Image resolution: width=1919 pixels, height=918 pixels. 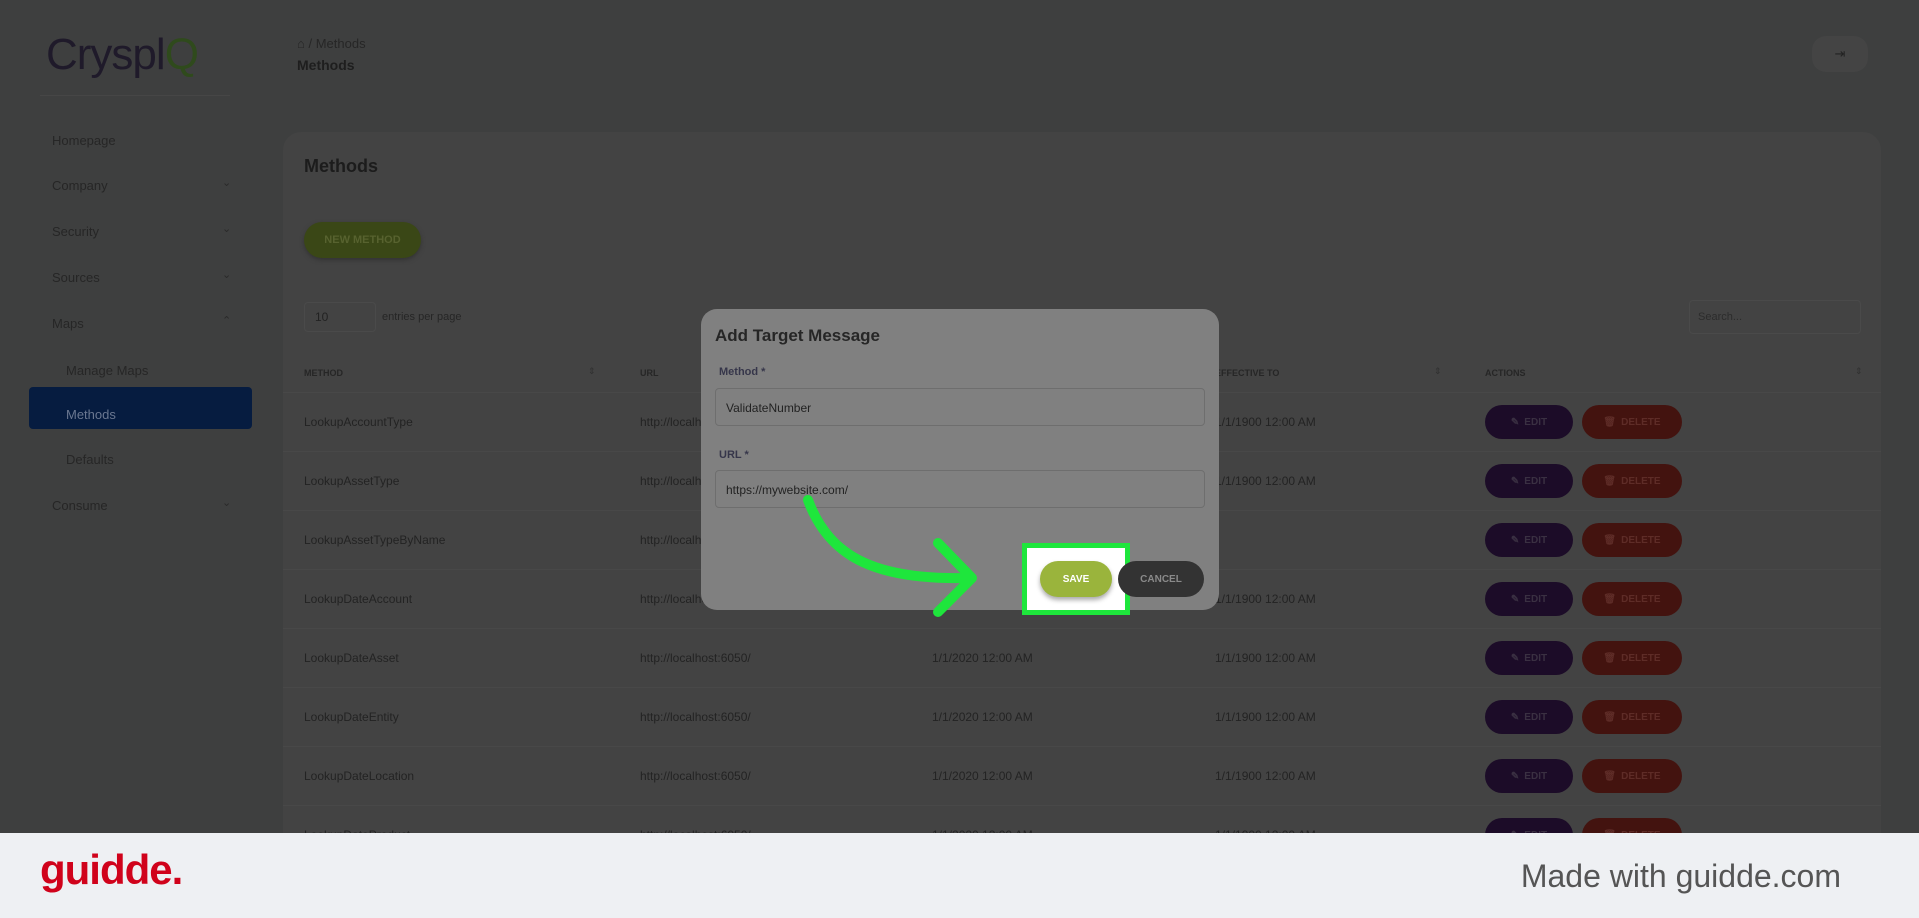 I want to click on guidde-logo: guidde., so click(x=111, y=869).